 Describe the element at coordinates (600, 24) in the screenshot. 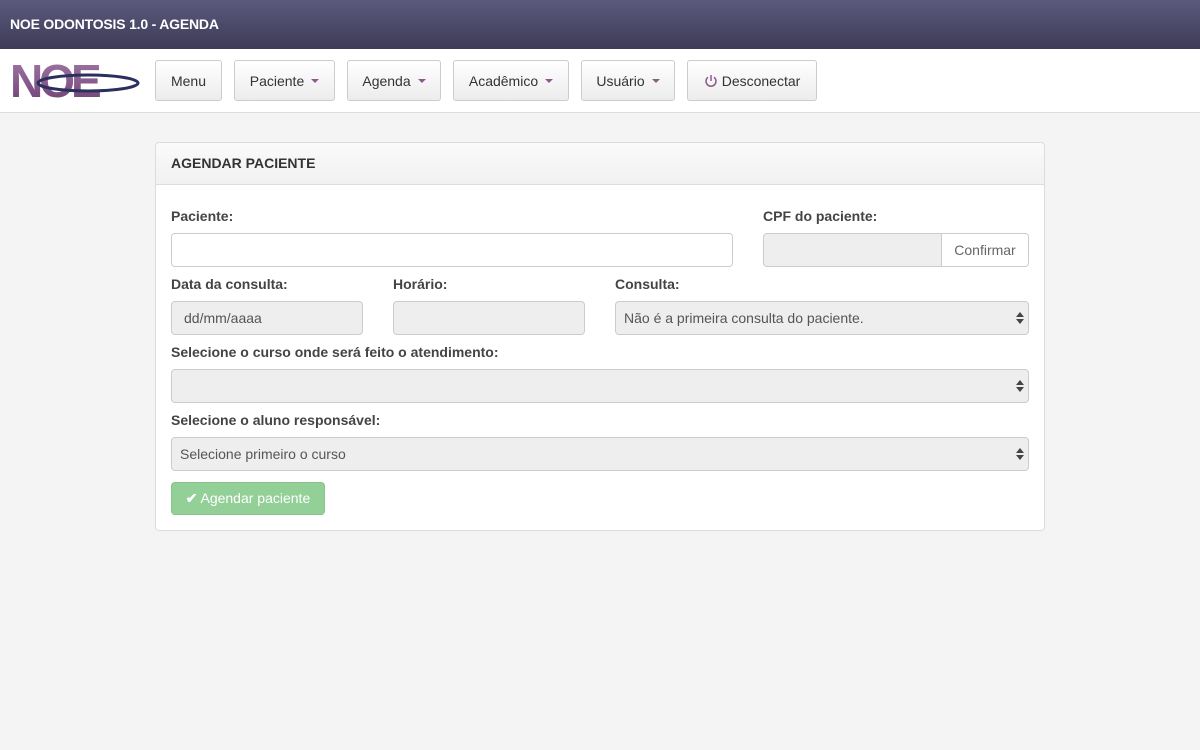

I see `app-title-bar: NOE ODONTOSIS 1.0 - AGENDA` at that location.